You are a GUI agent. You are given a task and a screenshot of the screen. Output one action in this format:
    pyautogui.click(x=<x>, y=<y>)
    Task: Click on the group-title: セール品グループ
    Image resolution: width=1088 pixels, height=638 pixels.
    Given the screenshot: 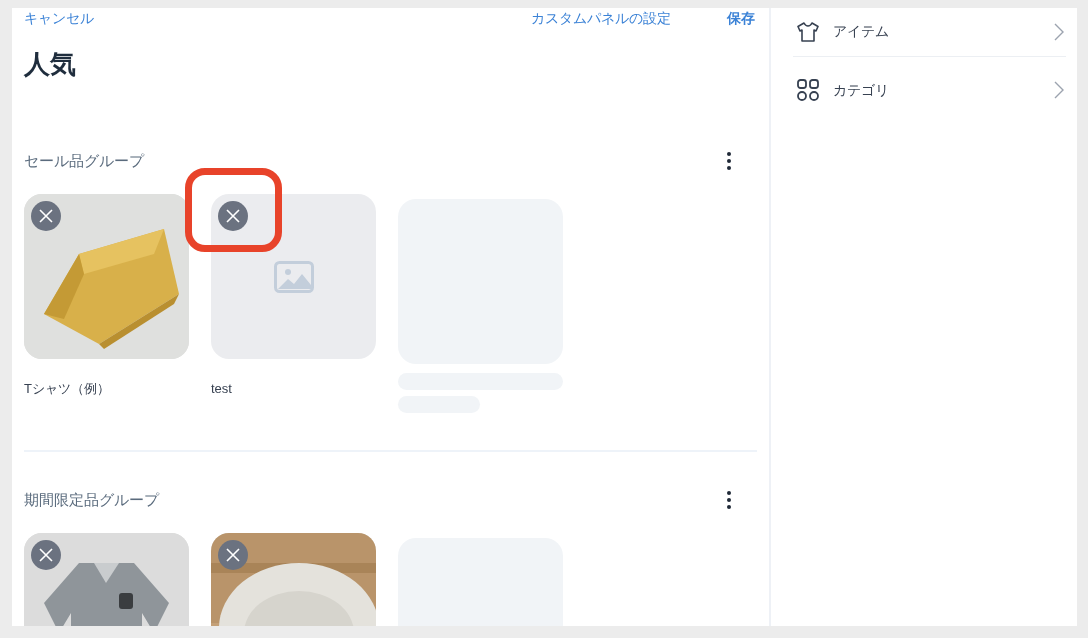 What is the action you would take?
    pyautogui.click(x=84, y=160)
    